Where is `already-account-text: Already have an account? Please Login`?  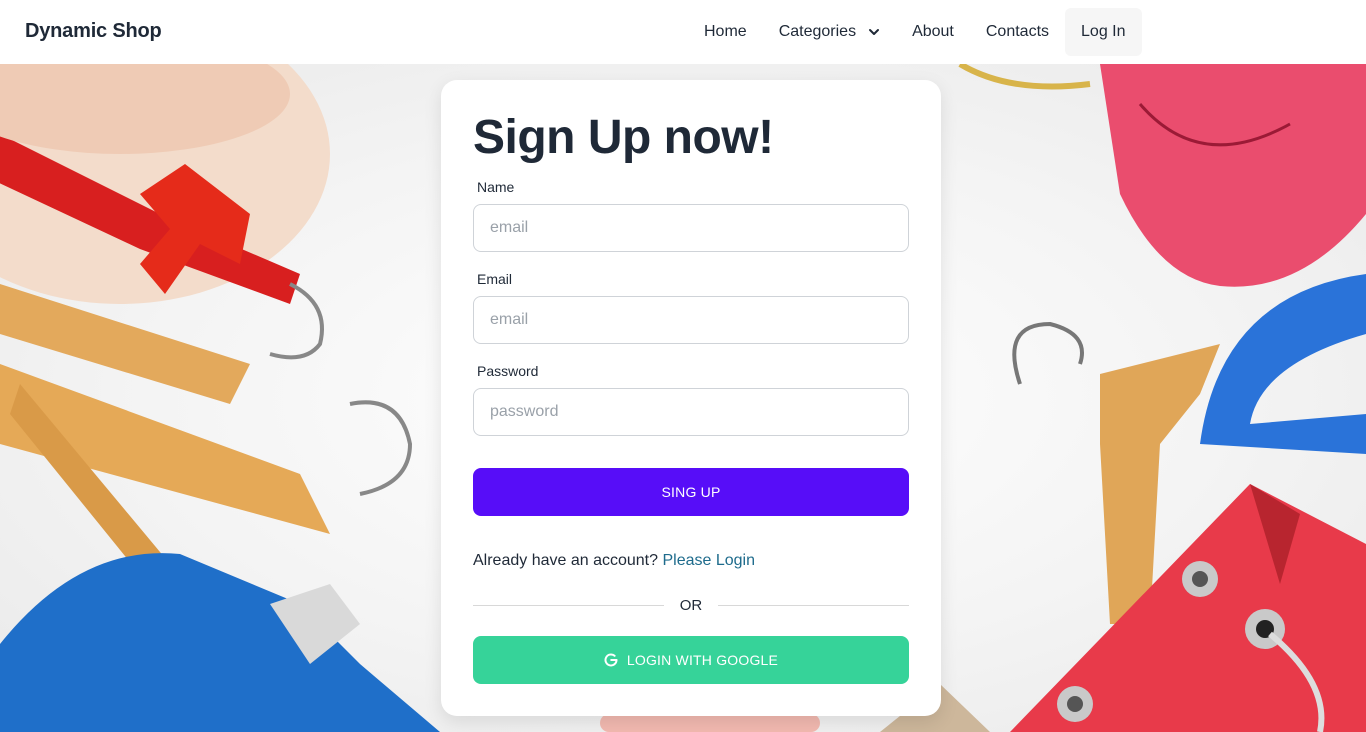
already-account-text: Already have an account? Please Login is located at coordinates (614, 561).